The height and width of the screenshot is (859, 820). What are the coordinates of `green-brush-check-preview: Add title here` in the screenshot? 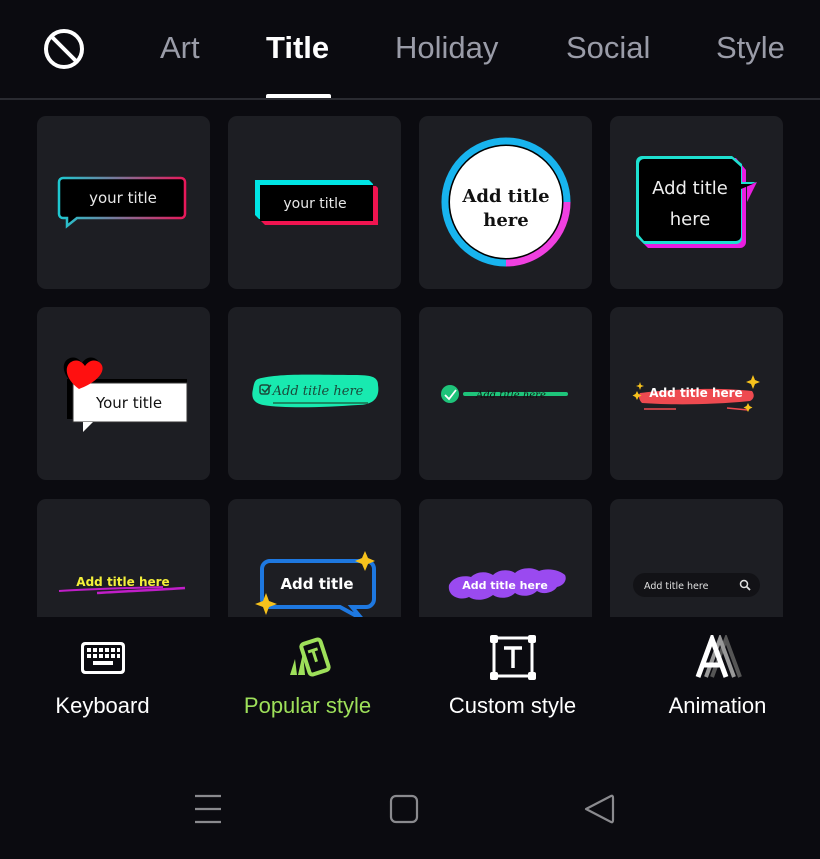 It's located at (315, 391).